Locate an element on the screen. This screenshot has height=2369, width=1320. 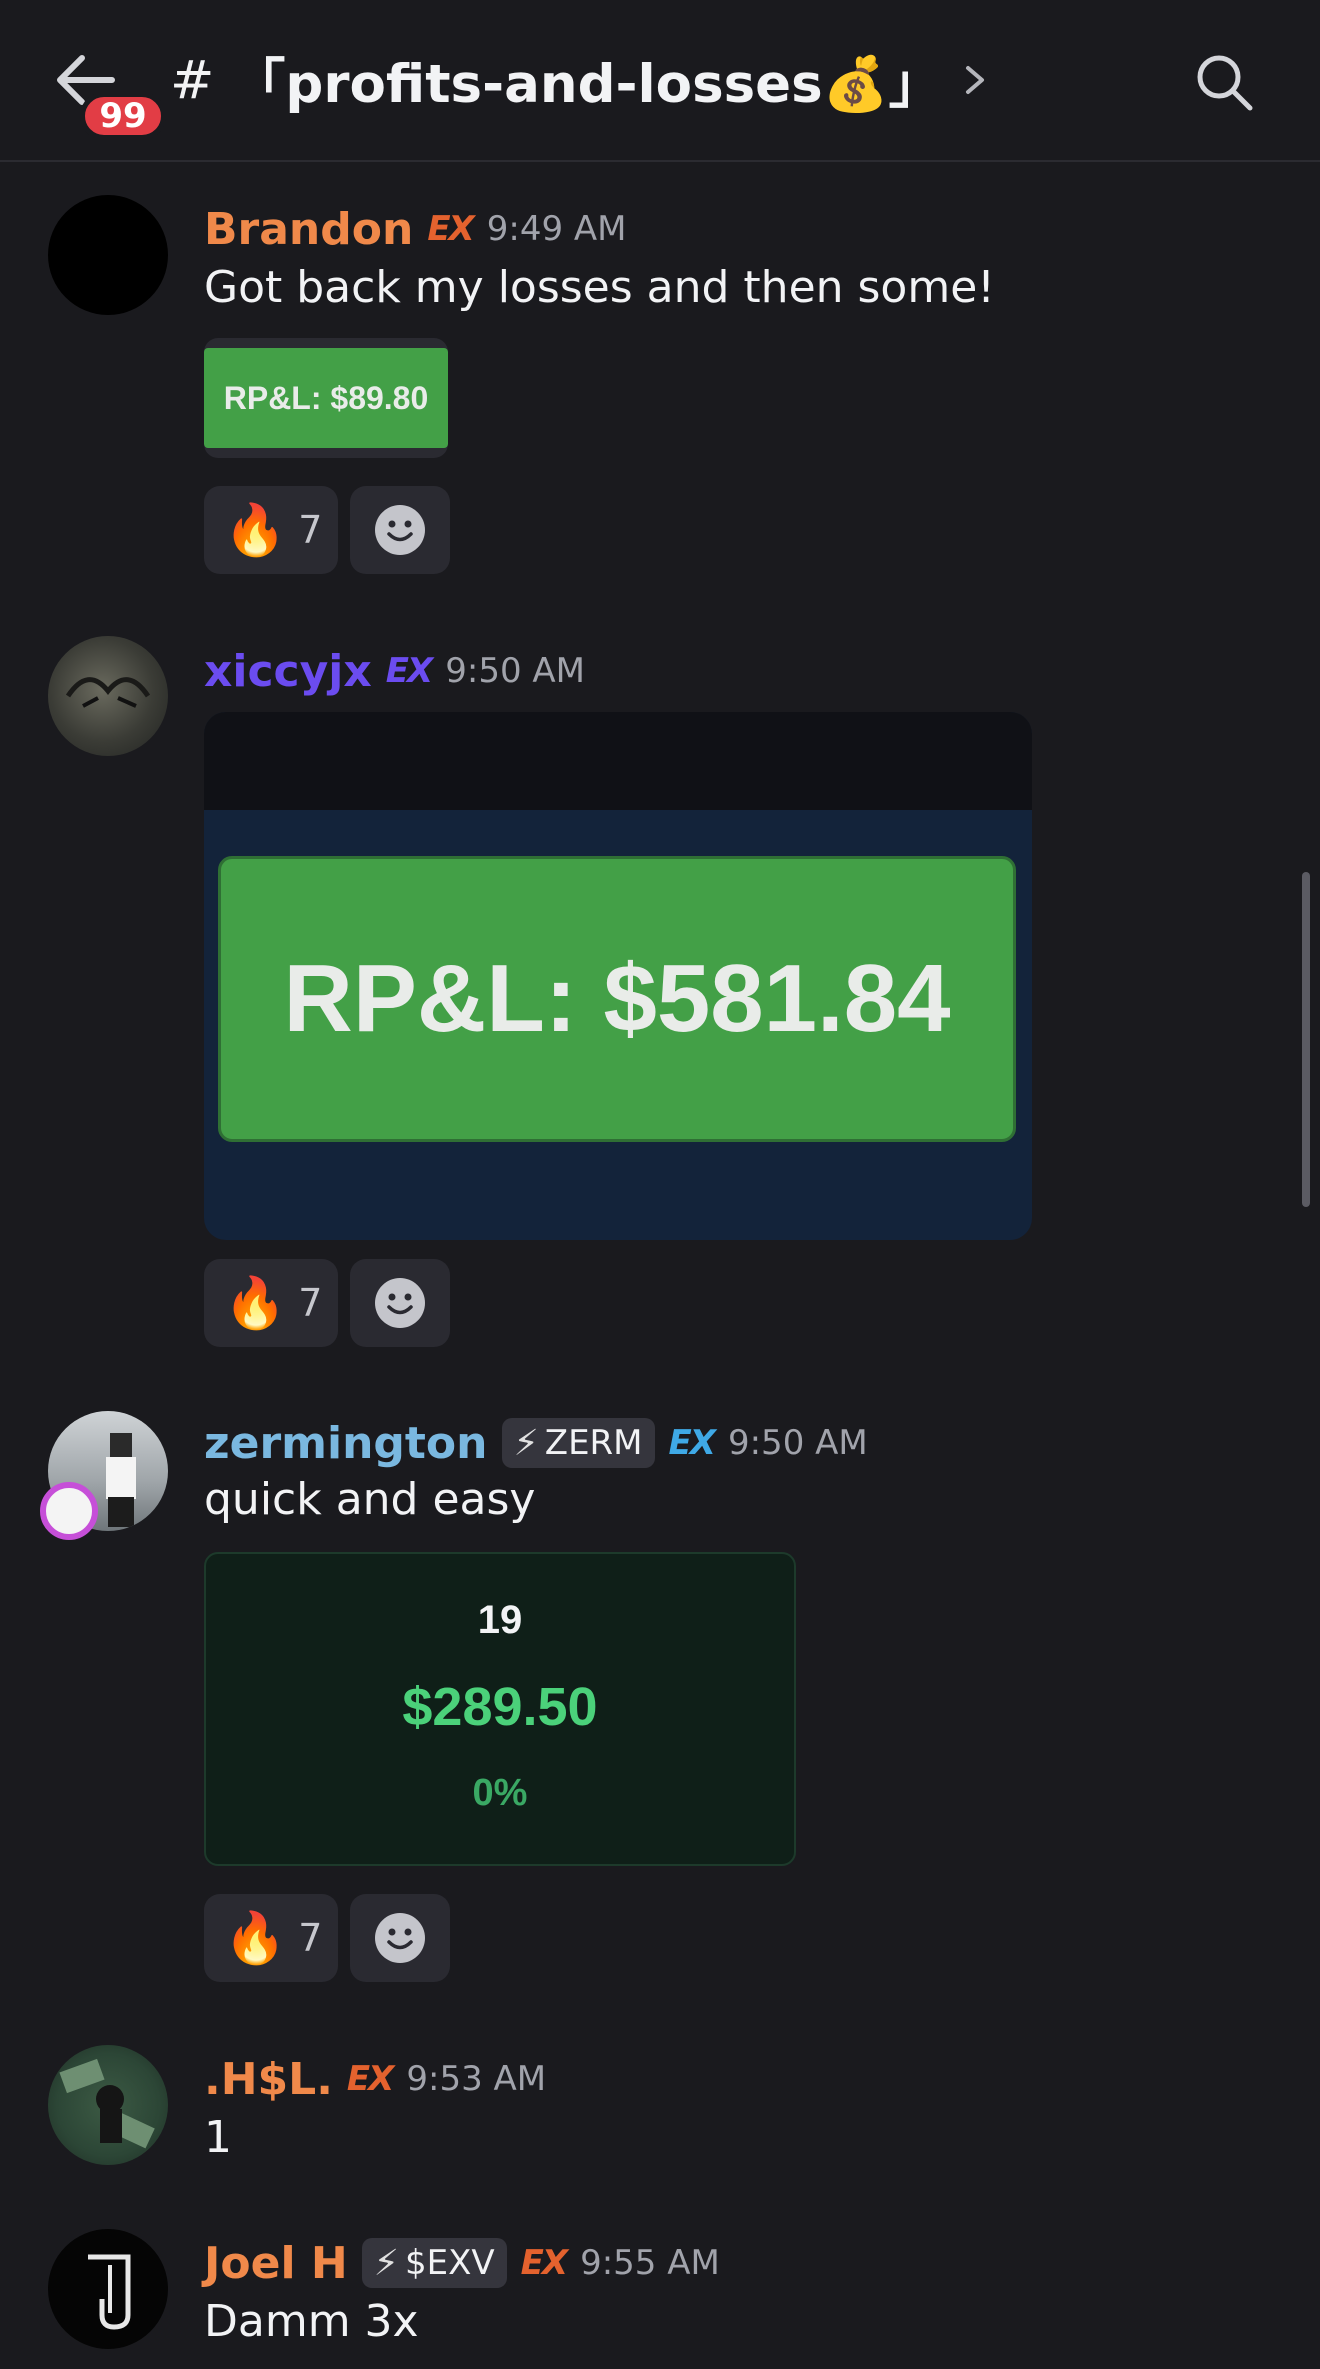
role-tag: ⚡ ZERM is located at coordinates (578, 1443).